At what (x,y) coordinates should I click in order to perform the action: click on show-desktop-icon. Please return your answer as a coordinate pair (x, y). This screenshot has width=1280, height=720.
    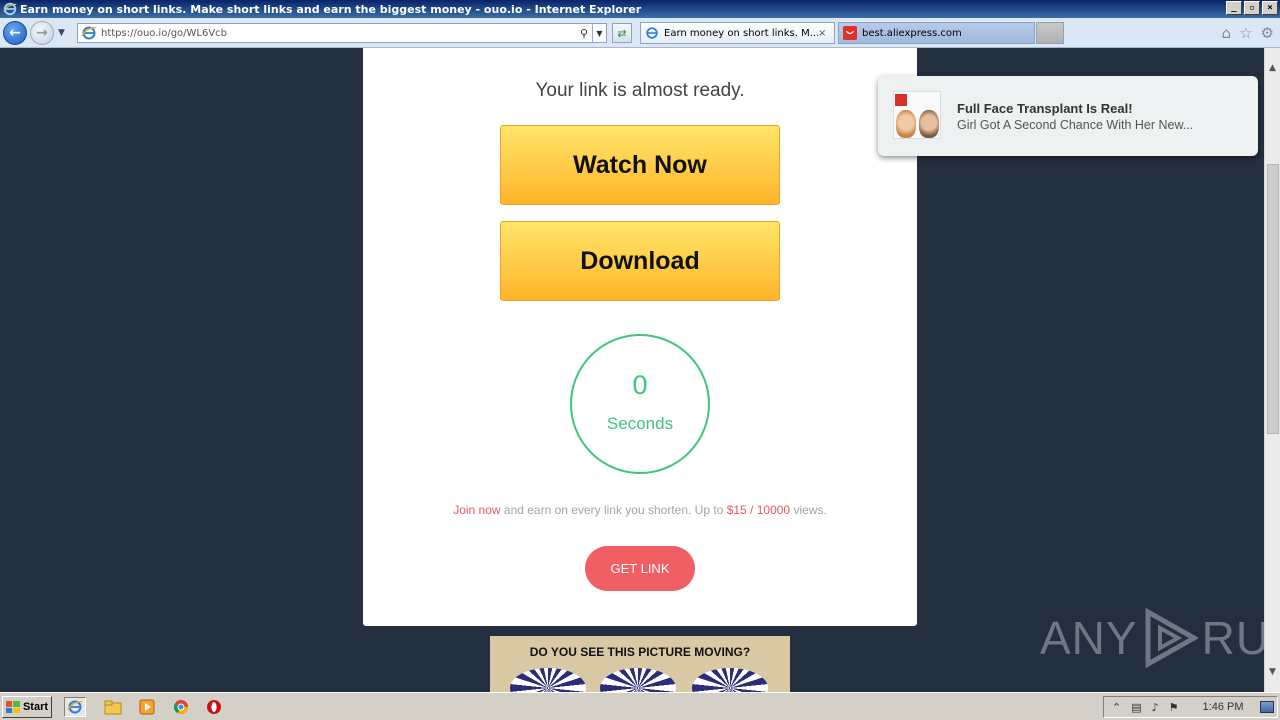
    Looking at the image, I should click on (1267, 707).